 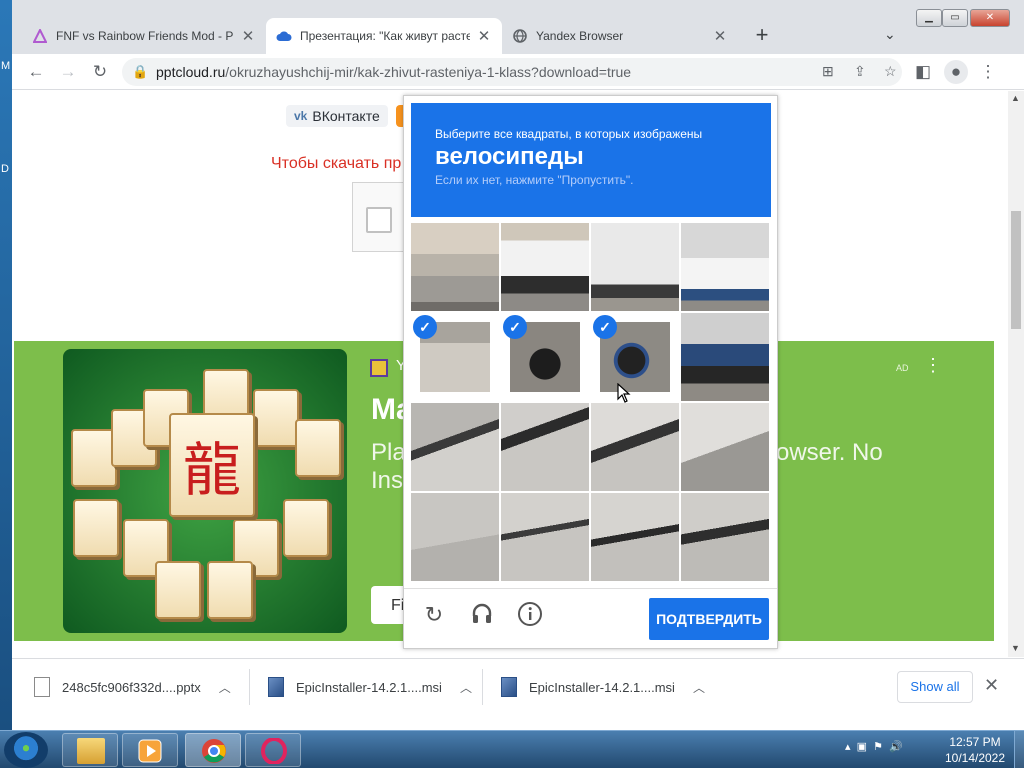 I want to click on chrome-icon, so click(x=214, y=751).